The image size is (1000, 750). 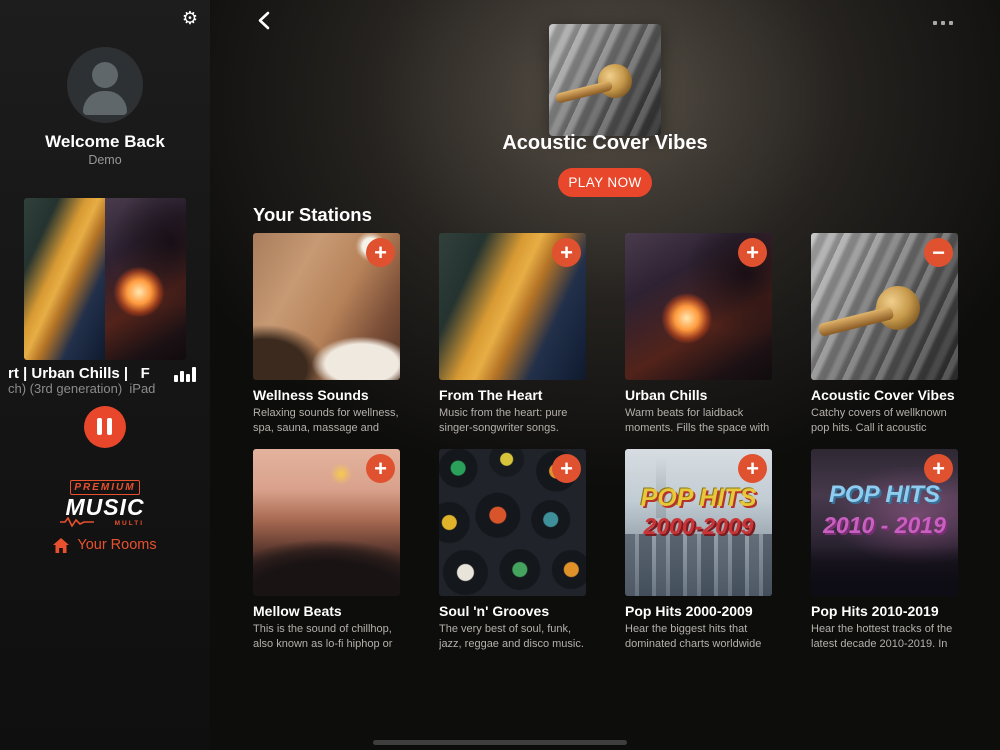 What do you see at coordinates (312, 214) in the screenshot?
I see `stations-heading: Your Stations` at bounding box center [312, 214].